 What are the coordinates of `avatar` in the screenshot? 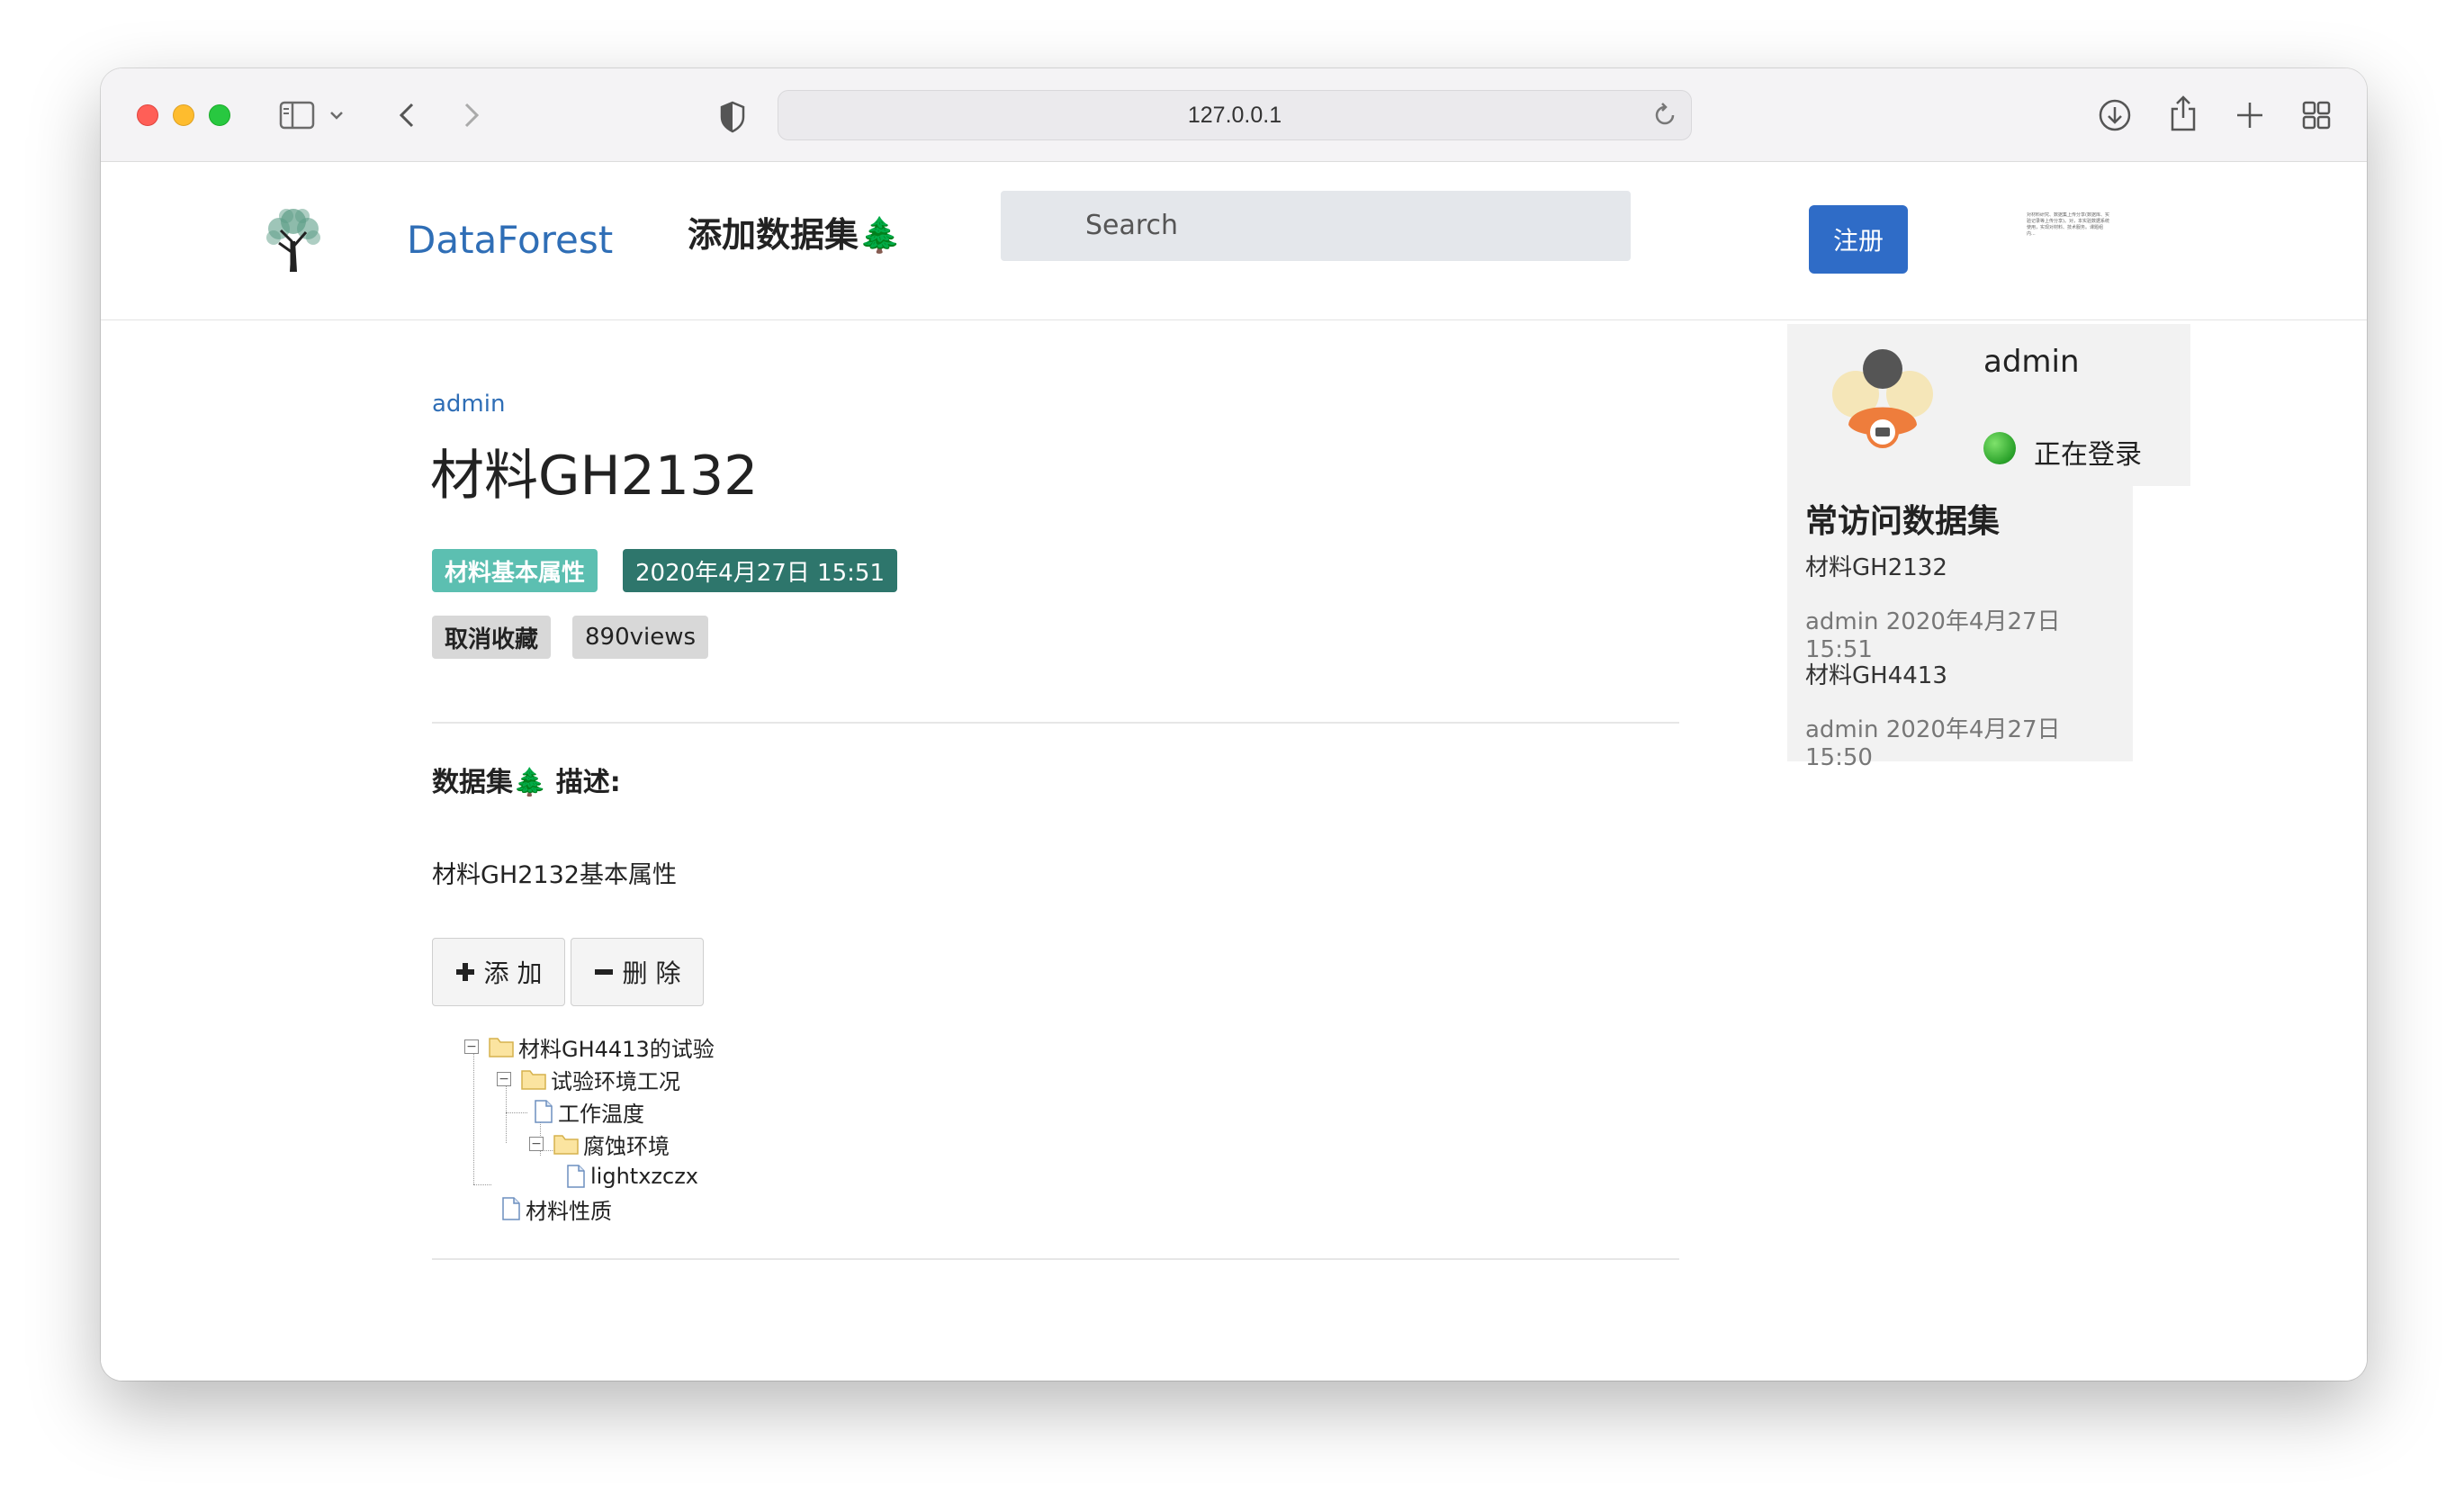 It's located at (1883, 401).